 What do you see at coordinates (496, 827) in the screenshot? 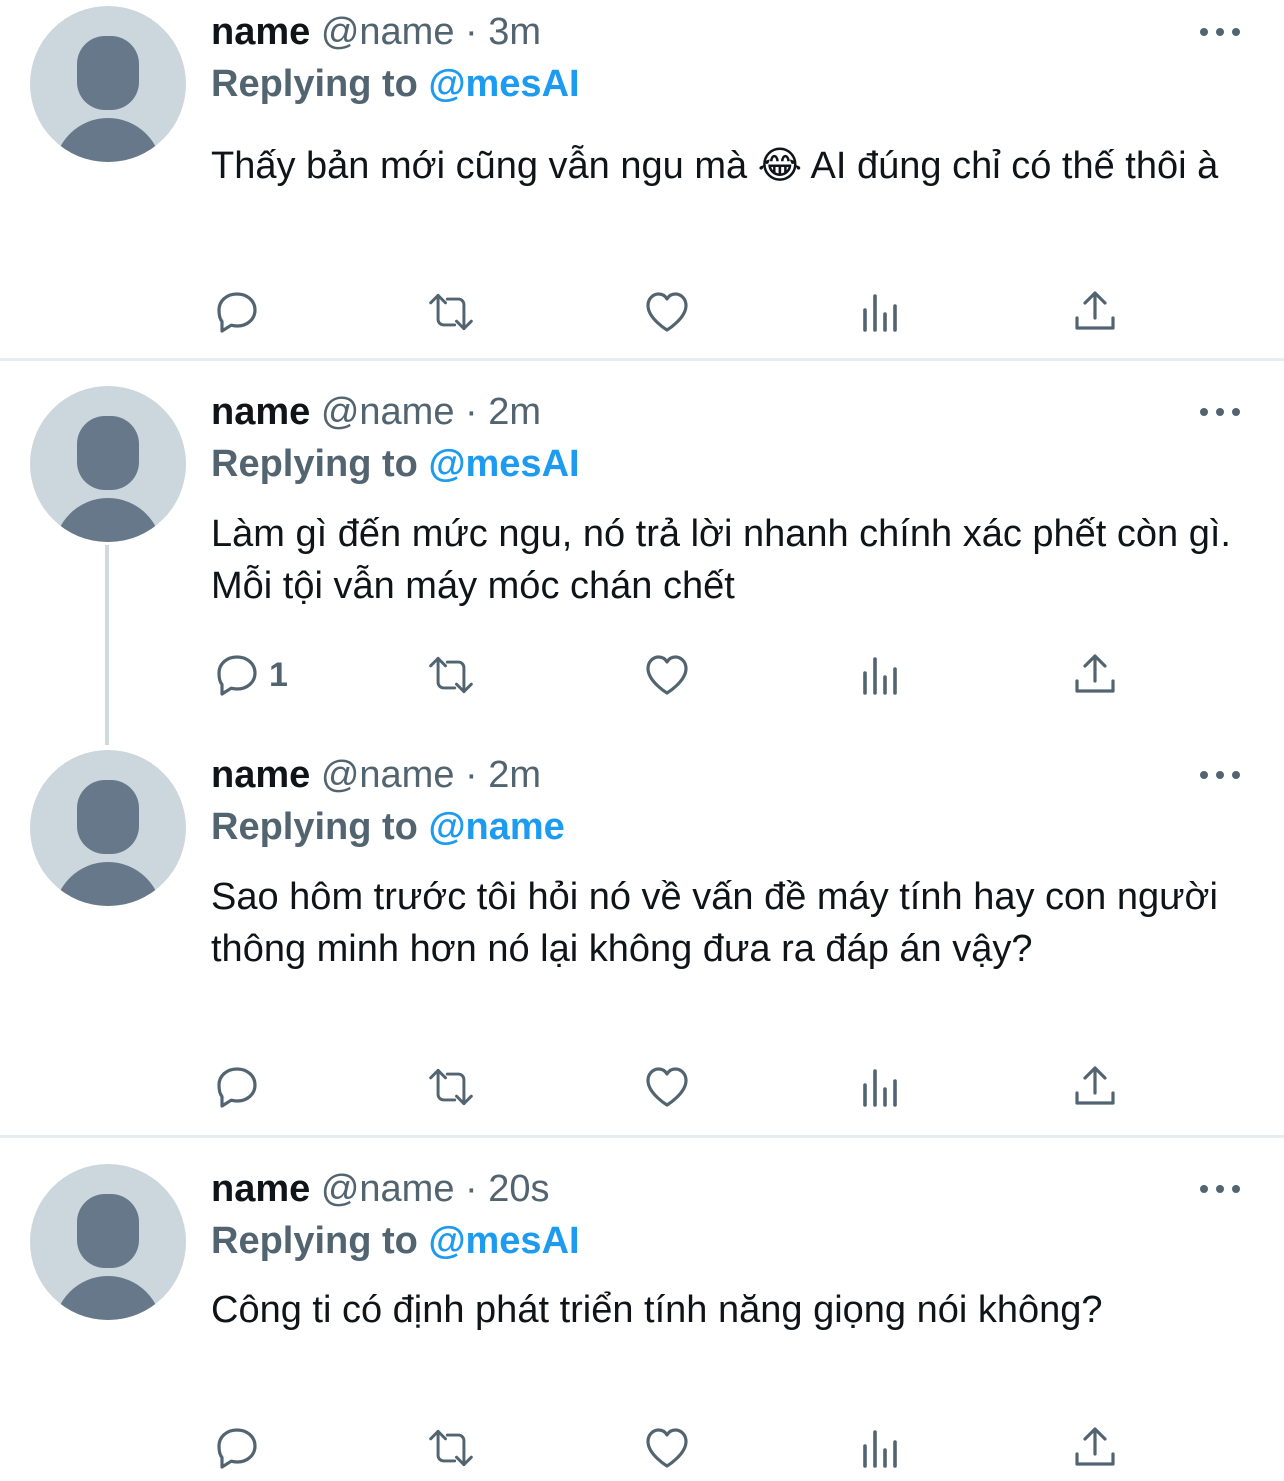
I see `mention-link: @name` at bounding box center [496, 827].